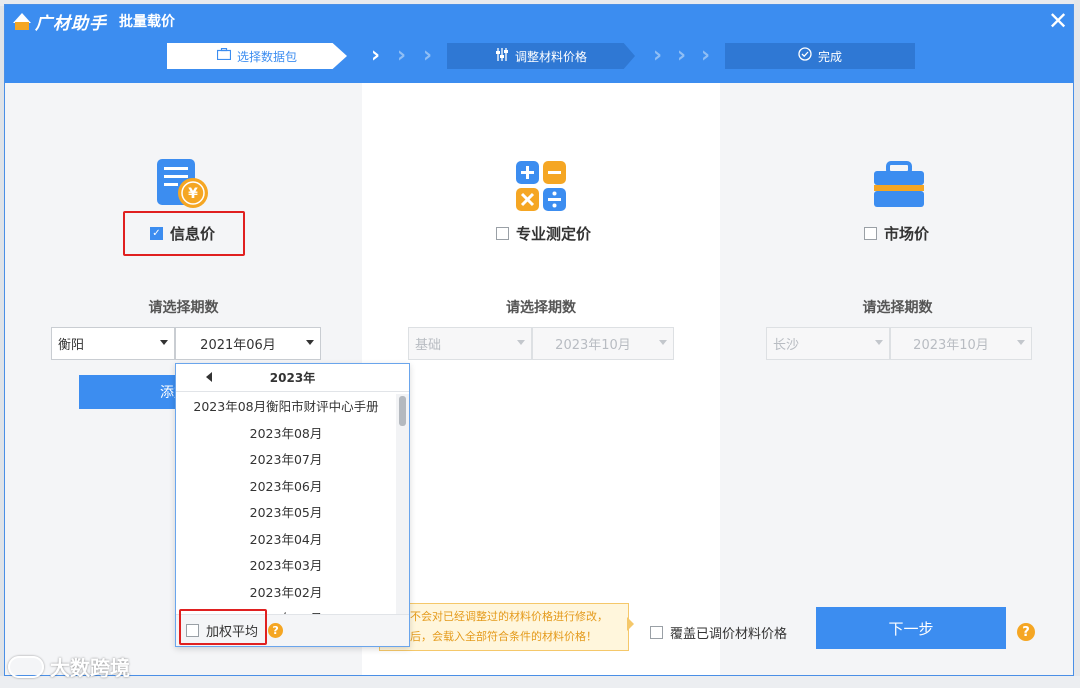  Describe the element at coordinates (503, 636) in the screenshot. I see `notice-line: 后，会载入全部符合条件的材料价格！` at that location.